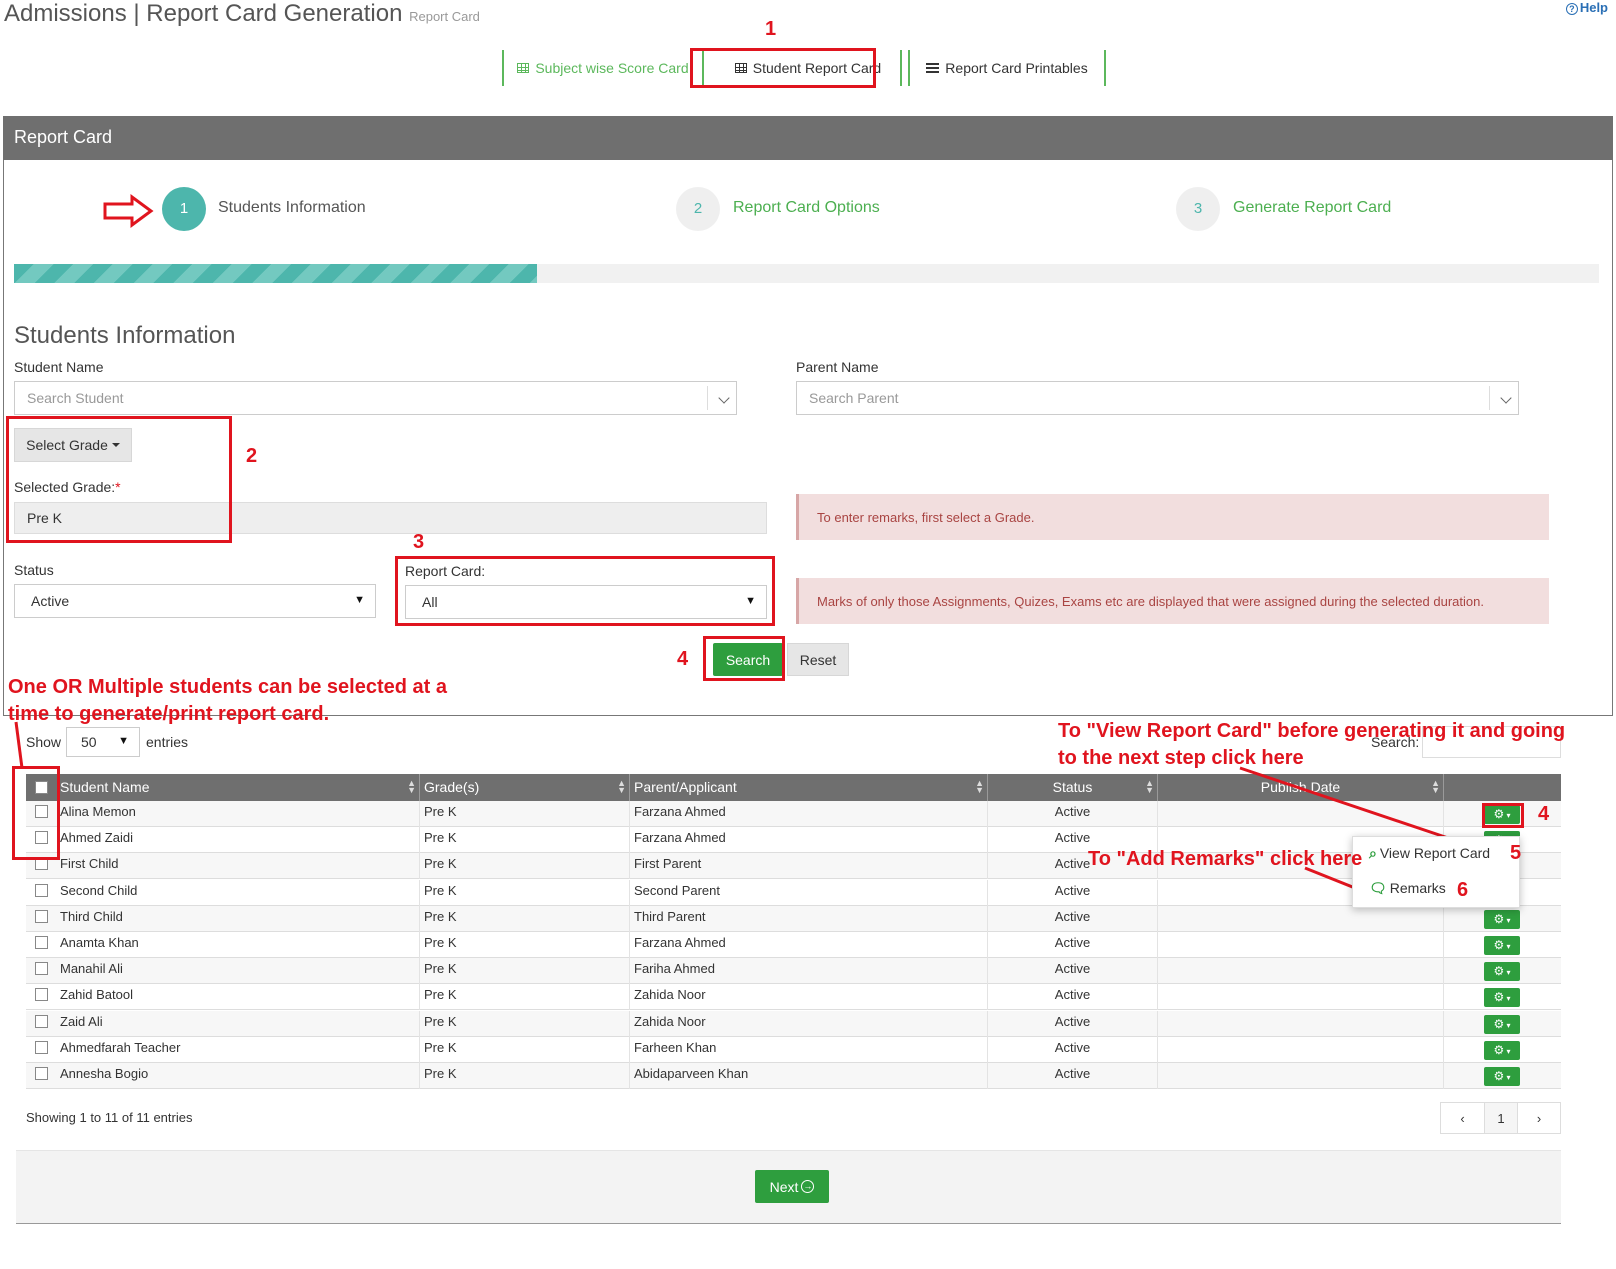 The image size is (1616, 1269). Describe the element at coordinates (809, 945) in the screenshot. I see `cell-parent: Farzana Ahmed` at that location.